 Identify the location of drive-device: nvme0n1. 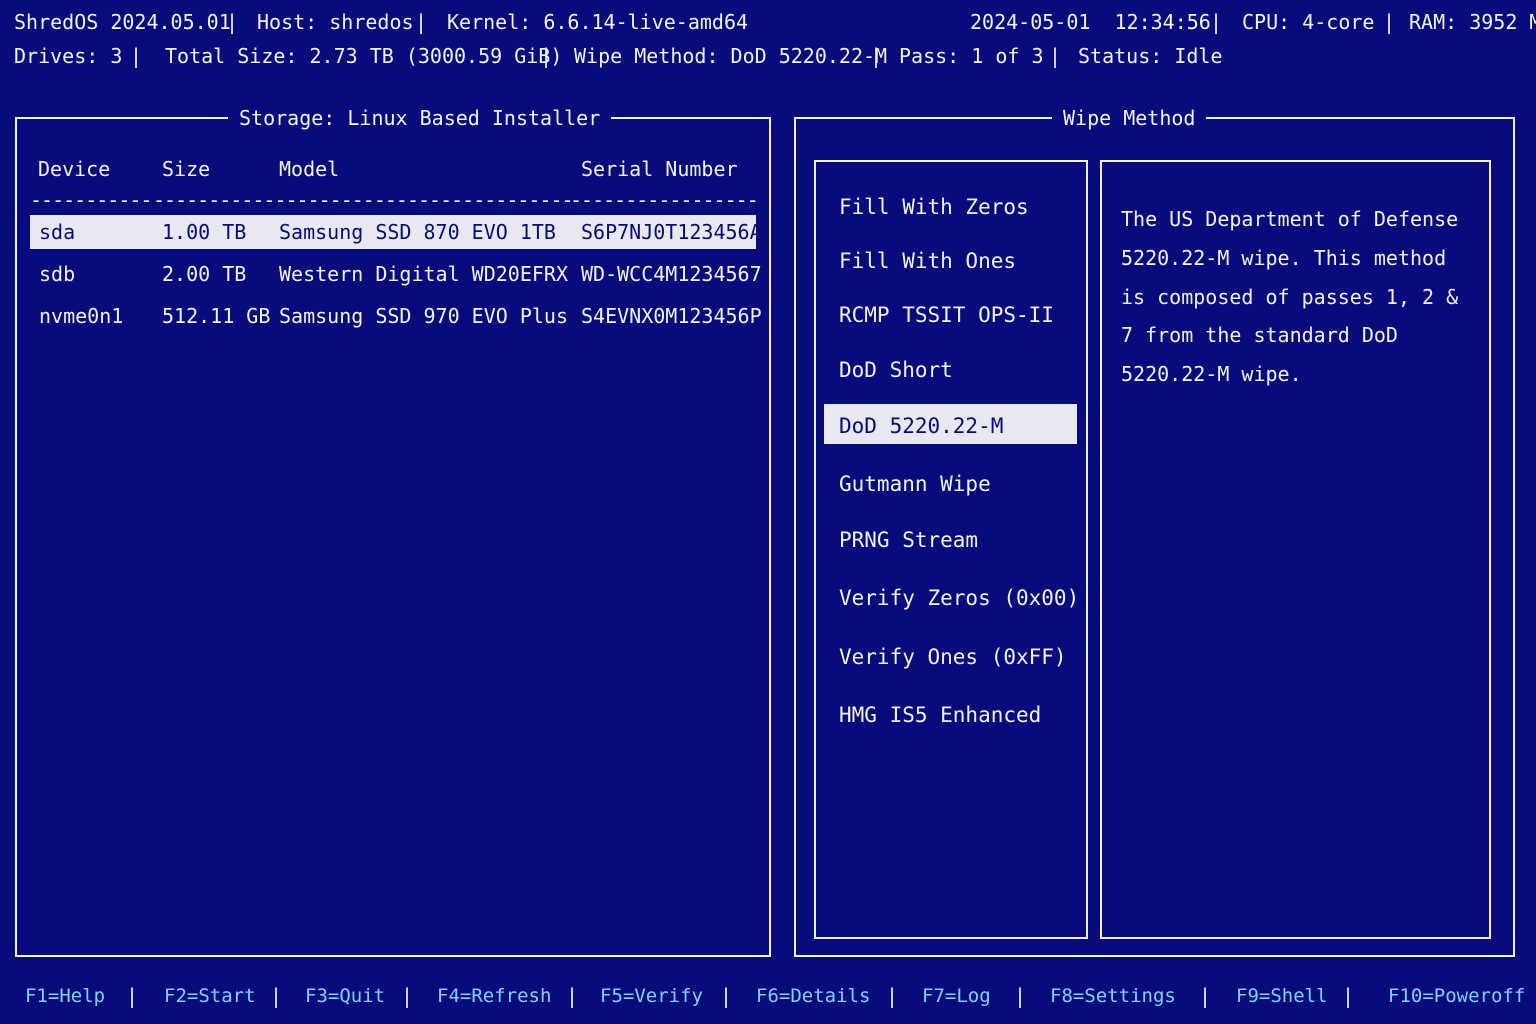
(81, 316).